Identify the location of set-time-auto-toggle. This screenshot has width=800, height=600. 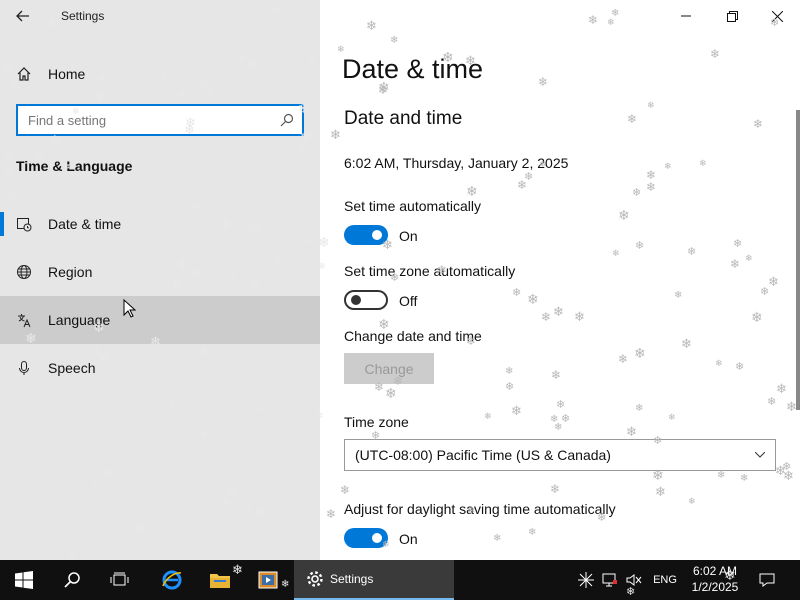
(366, 235).